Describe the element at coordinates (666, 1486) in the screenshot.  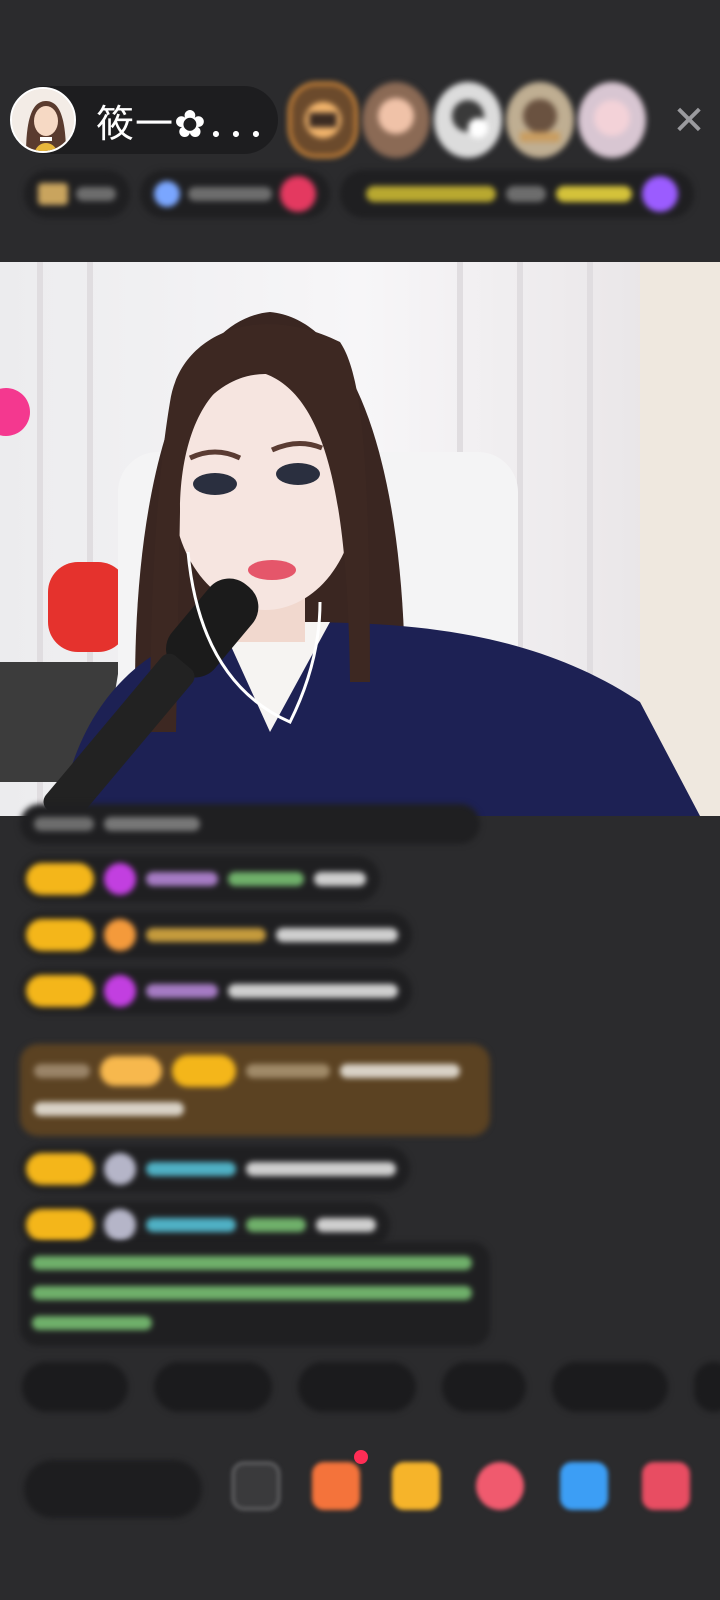
I see `more-grid-icon` at that location.